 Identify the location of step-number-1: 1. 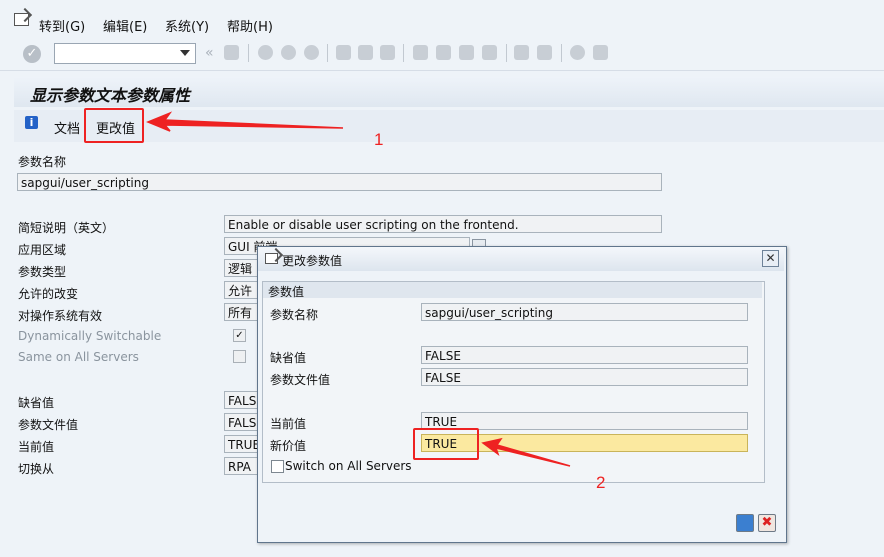
(379, 139).